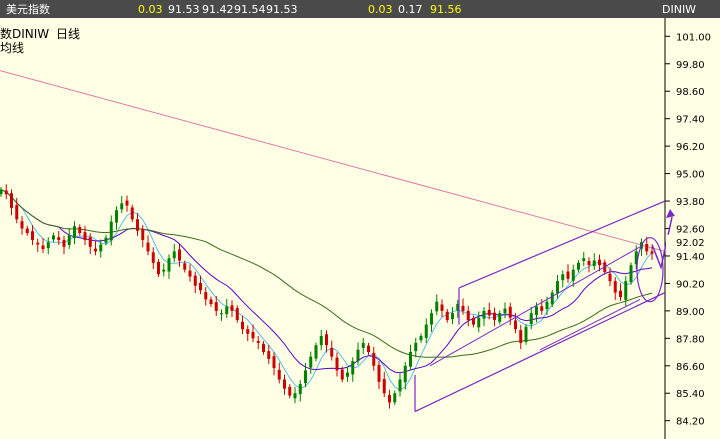 This screenshot has width=720, height=439. What do you see at coordinates (690, 175) in the screenshot?
I see `tick-label: 95.00` at bounding box center [690, 175].